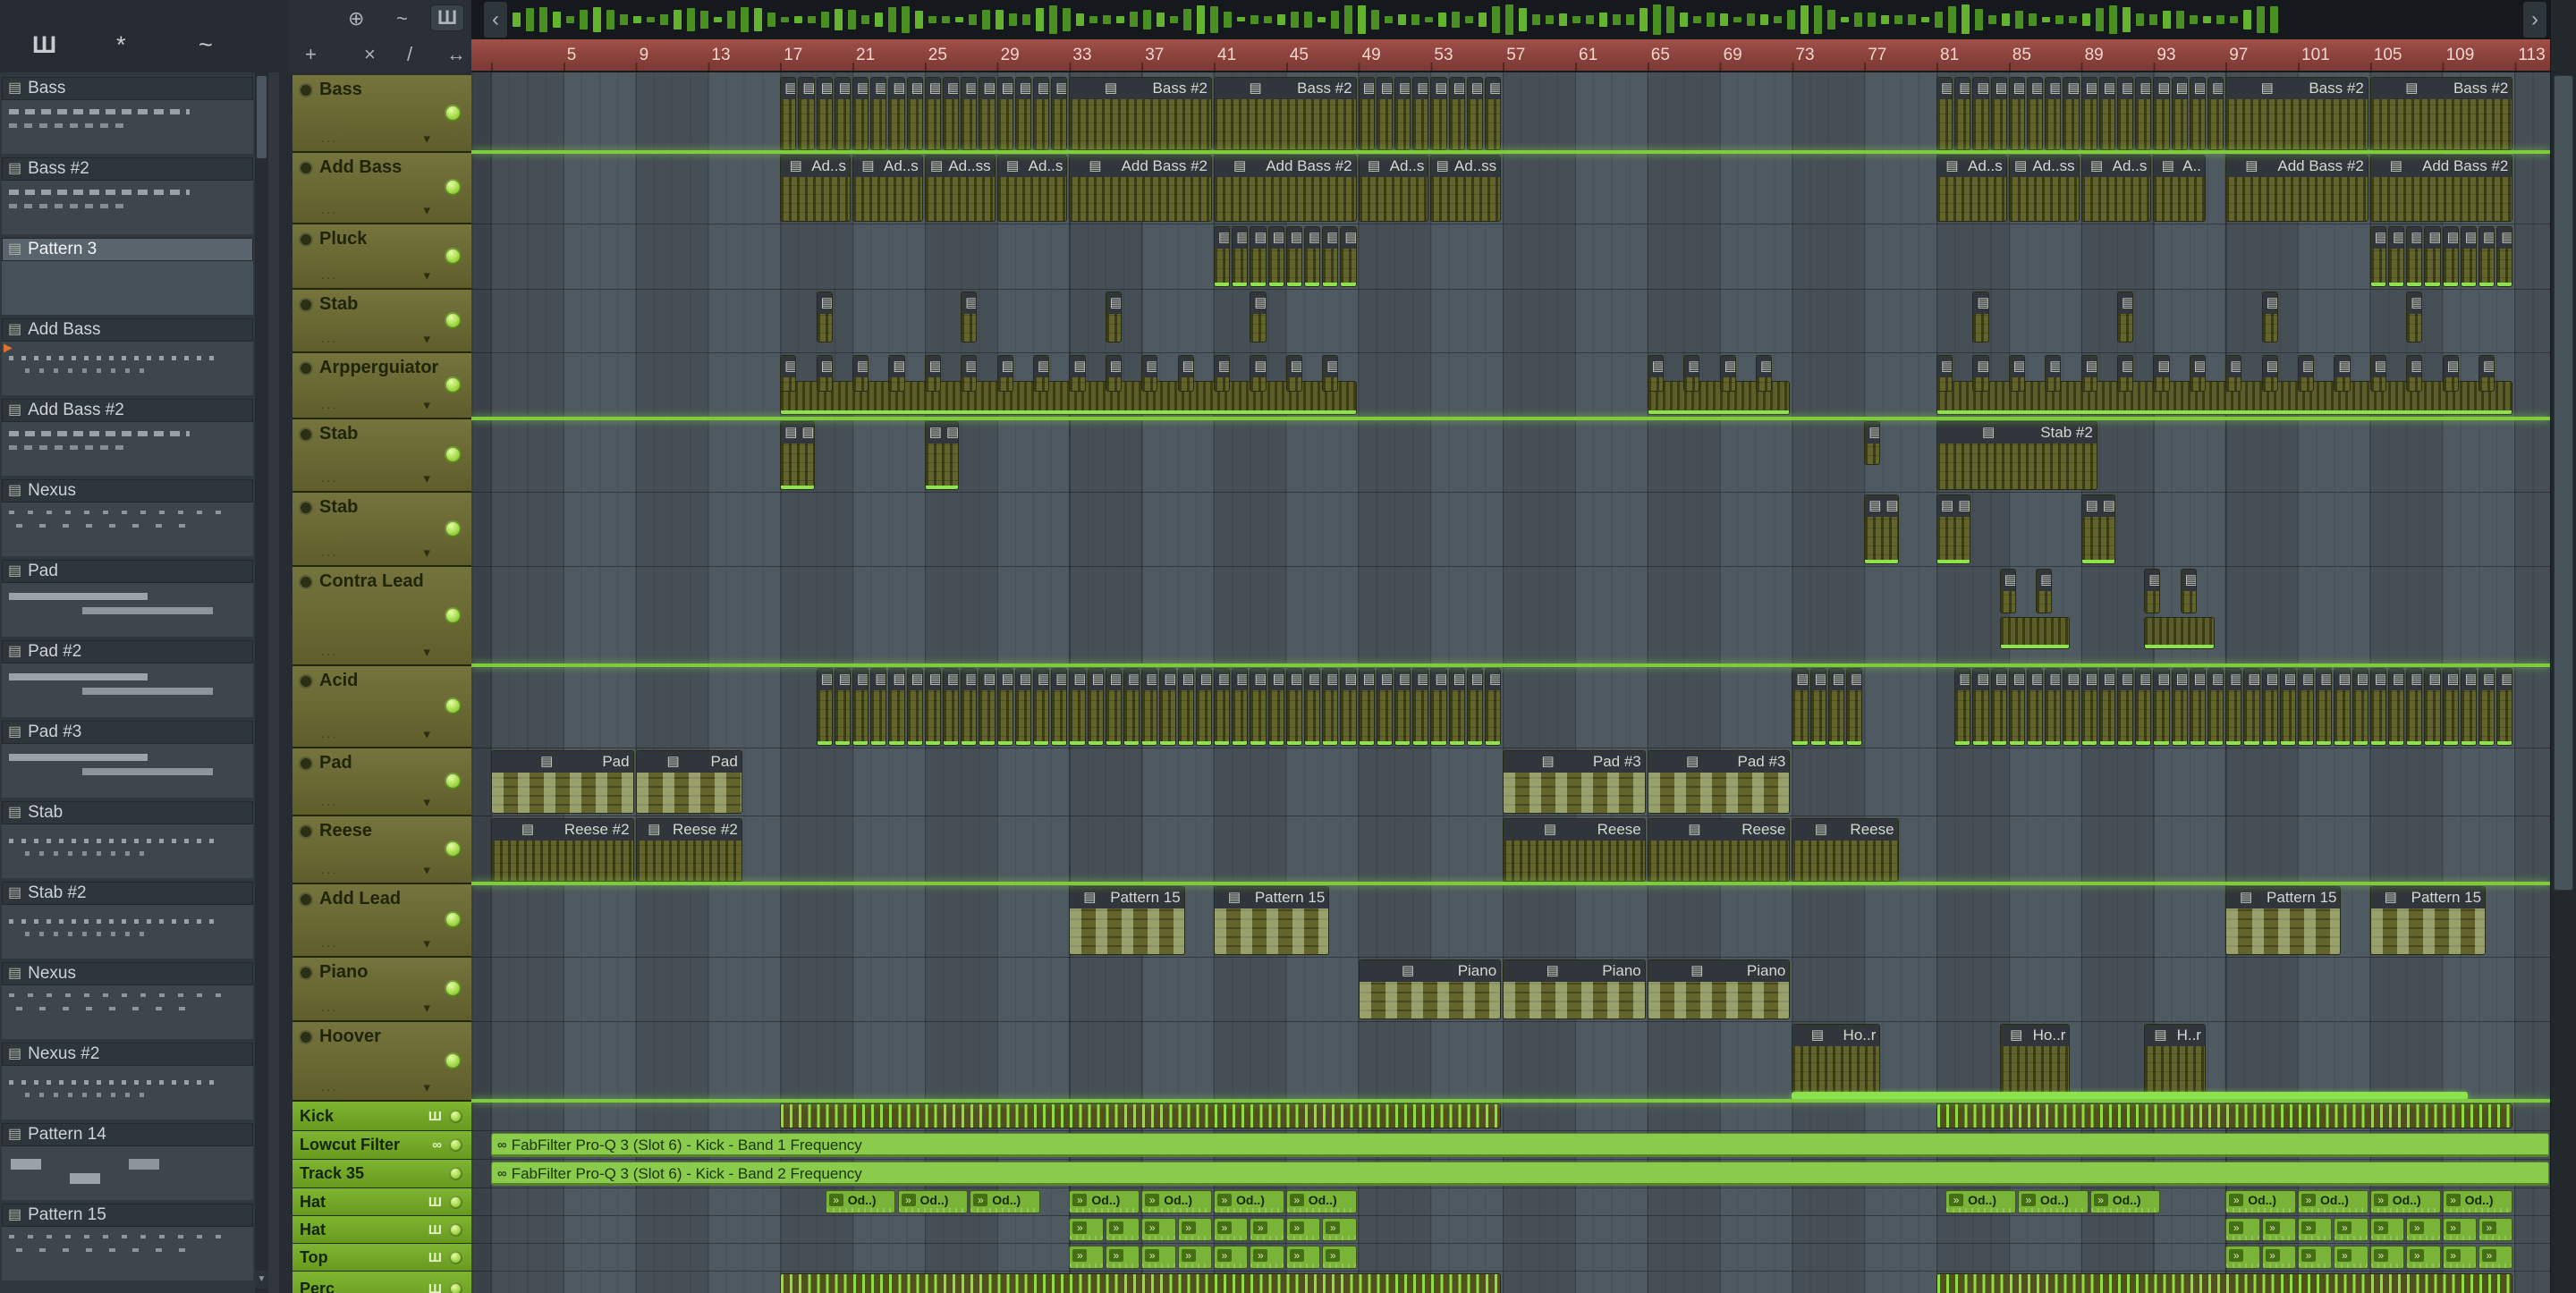 This screenshot has height=1293, width=2576. I want to click on track-header: Acid... ▾, so click(381, 707).